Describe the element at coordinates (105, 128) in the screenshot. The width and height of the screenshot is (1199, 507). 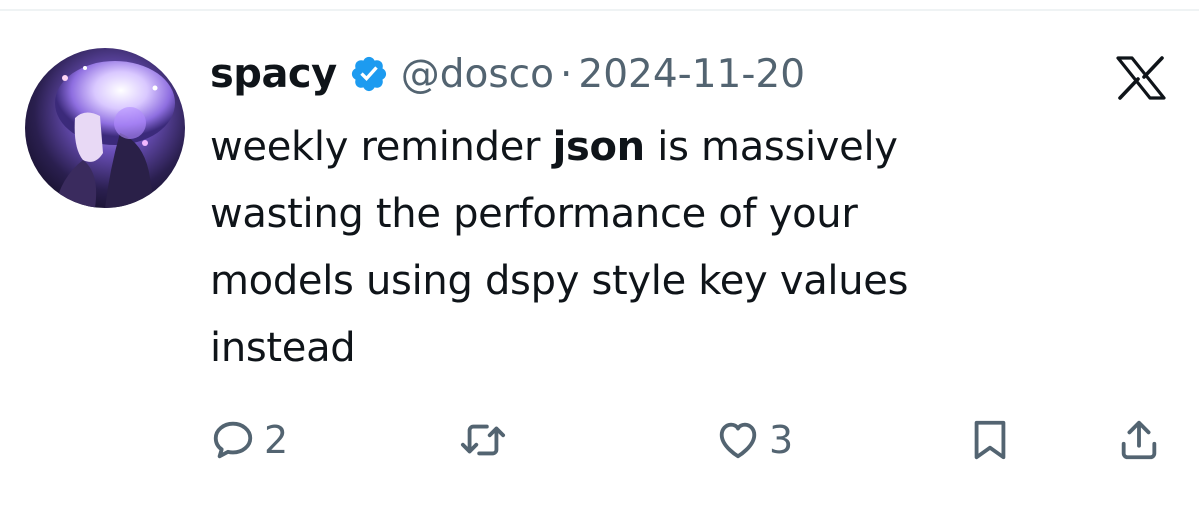
I see `avatar` at that location.